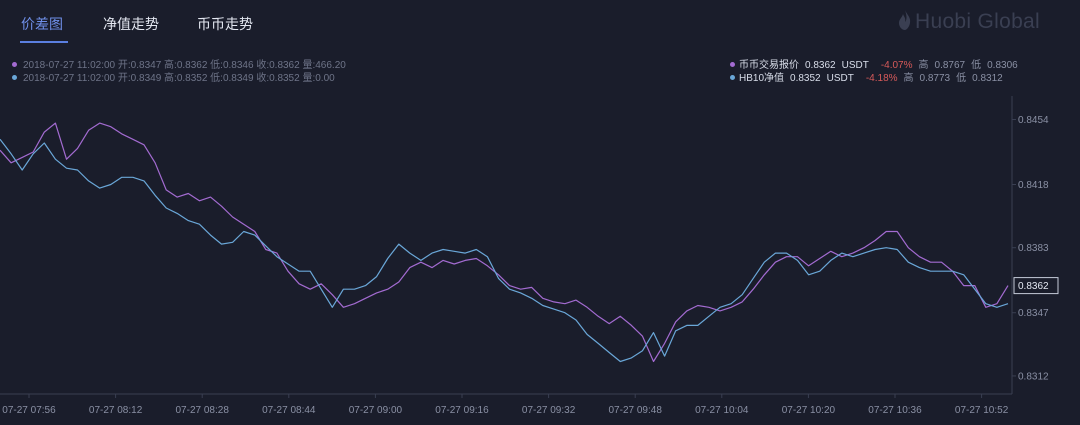 This screenshot has height=425, width=1080. Describe the element at coordinates (549, 410) in the screenshot. I see `x-tick-label: 07-27 09:32` at that location.